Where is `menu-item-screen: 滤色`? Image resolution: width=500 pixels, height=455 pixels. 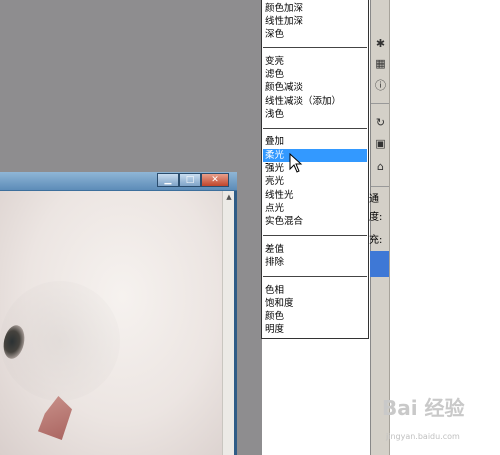
menu-item-screen: 滤色 is located at coordinates (315, 74).